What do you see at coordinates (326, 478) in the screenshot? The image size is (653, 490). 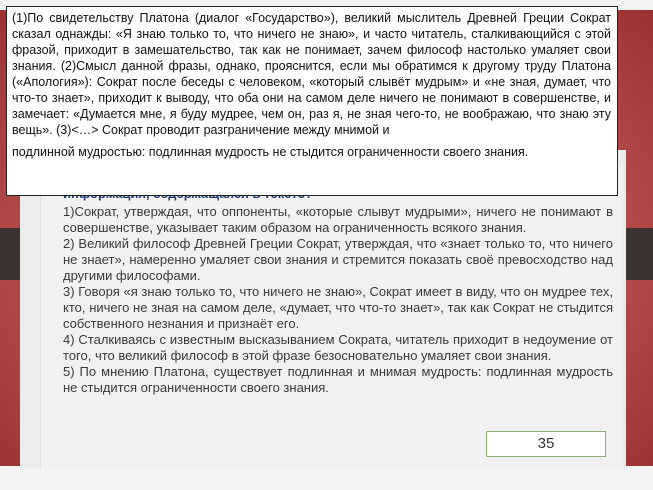 I see `slide-bottom-strip` at bounding box center [326, 478].